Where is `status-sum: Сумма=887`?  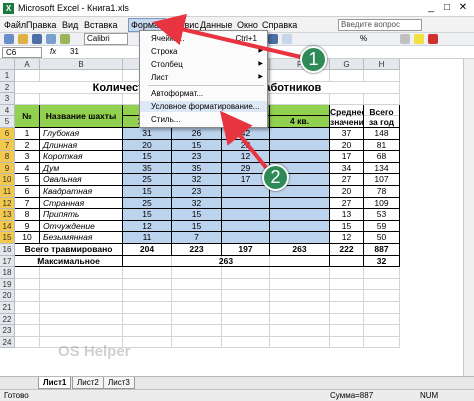
status-sum: Сумма=887 is located at coordinates (352, 395).